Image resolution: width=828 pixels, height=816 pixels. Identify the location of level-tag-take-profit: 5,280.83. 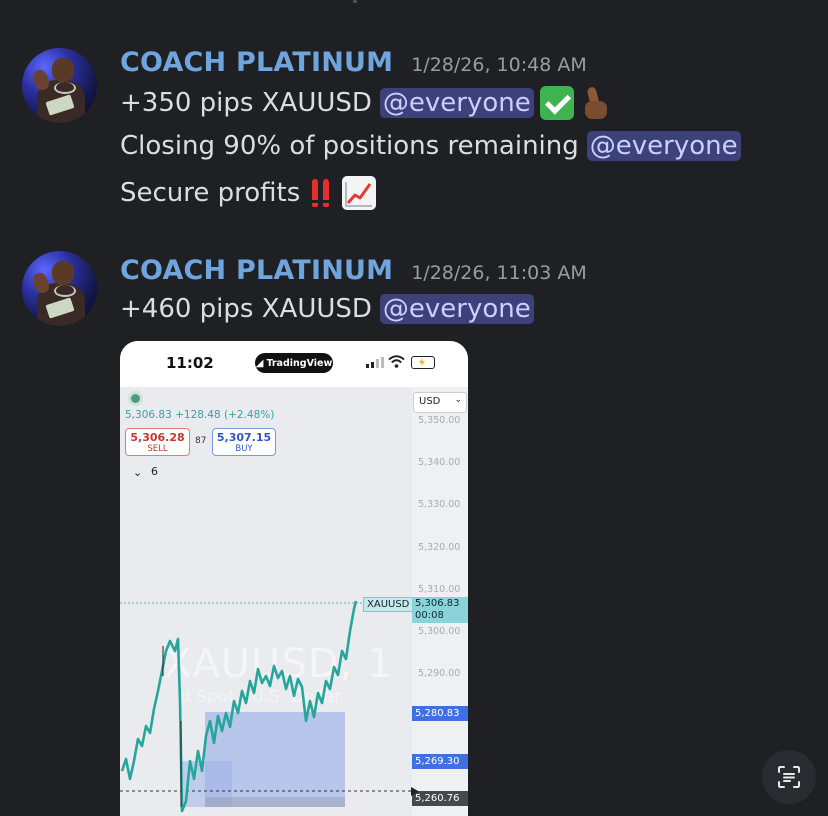
(440, 713).